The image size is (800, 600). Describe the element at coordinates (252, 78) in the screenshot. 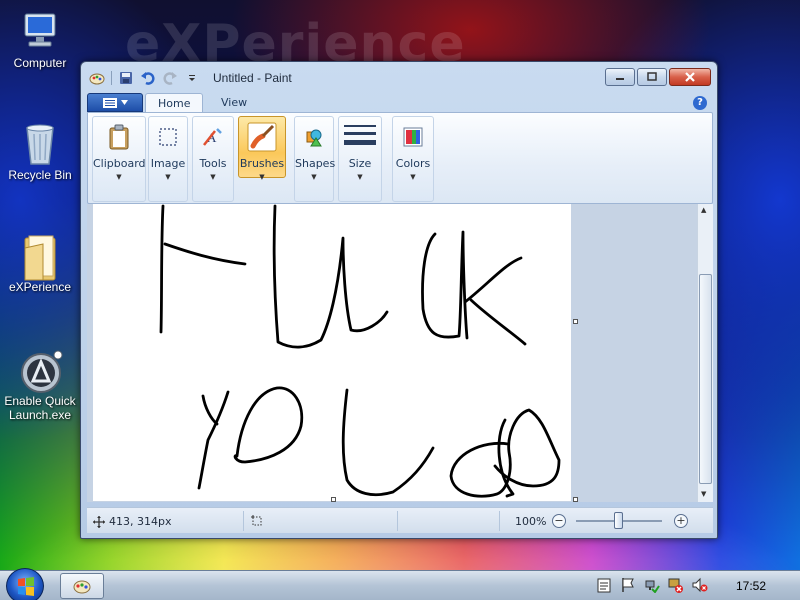

I see `window-title: Untitled - Paint` at that location.